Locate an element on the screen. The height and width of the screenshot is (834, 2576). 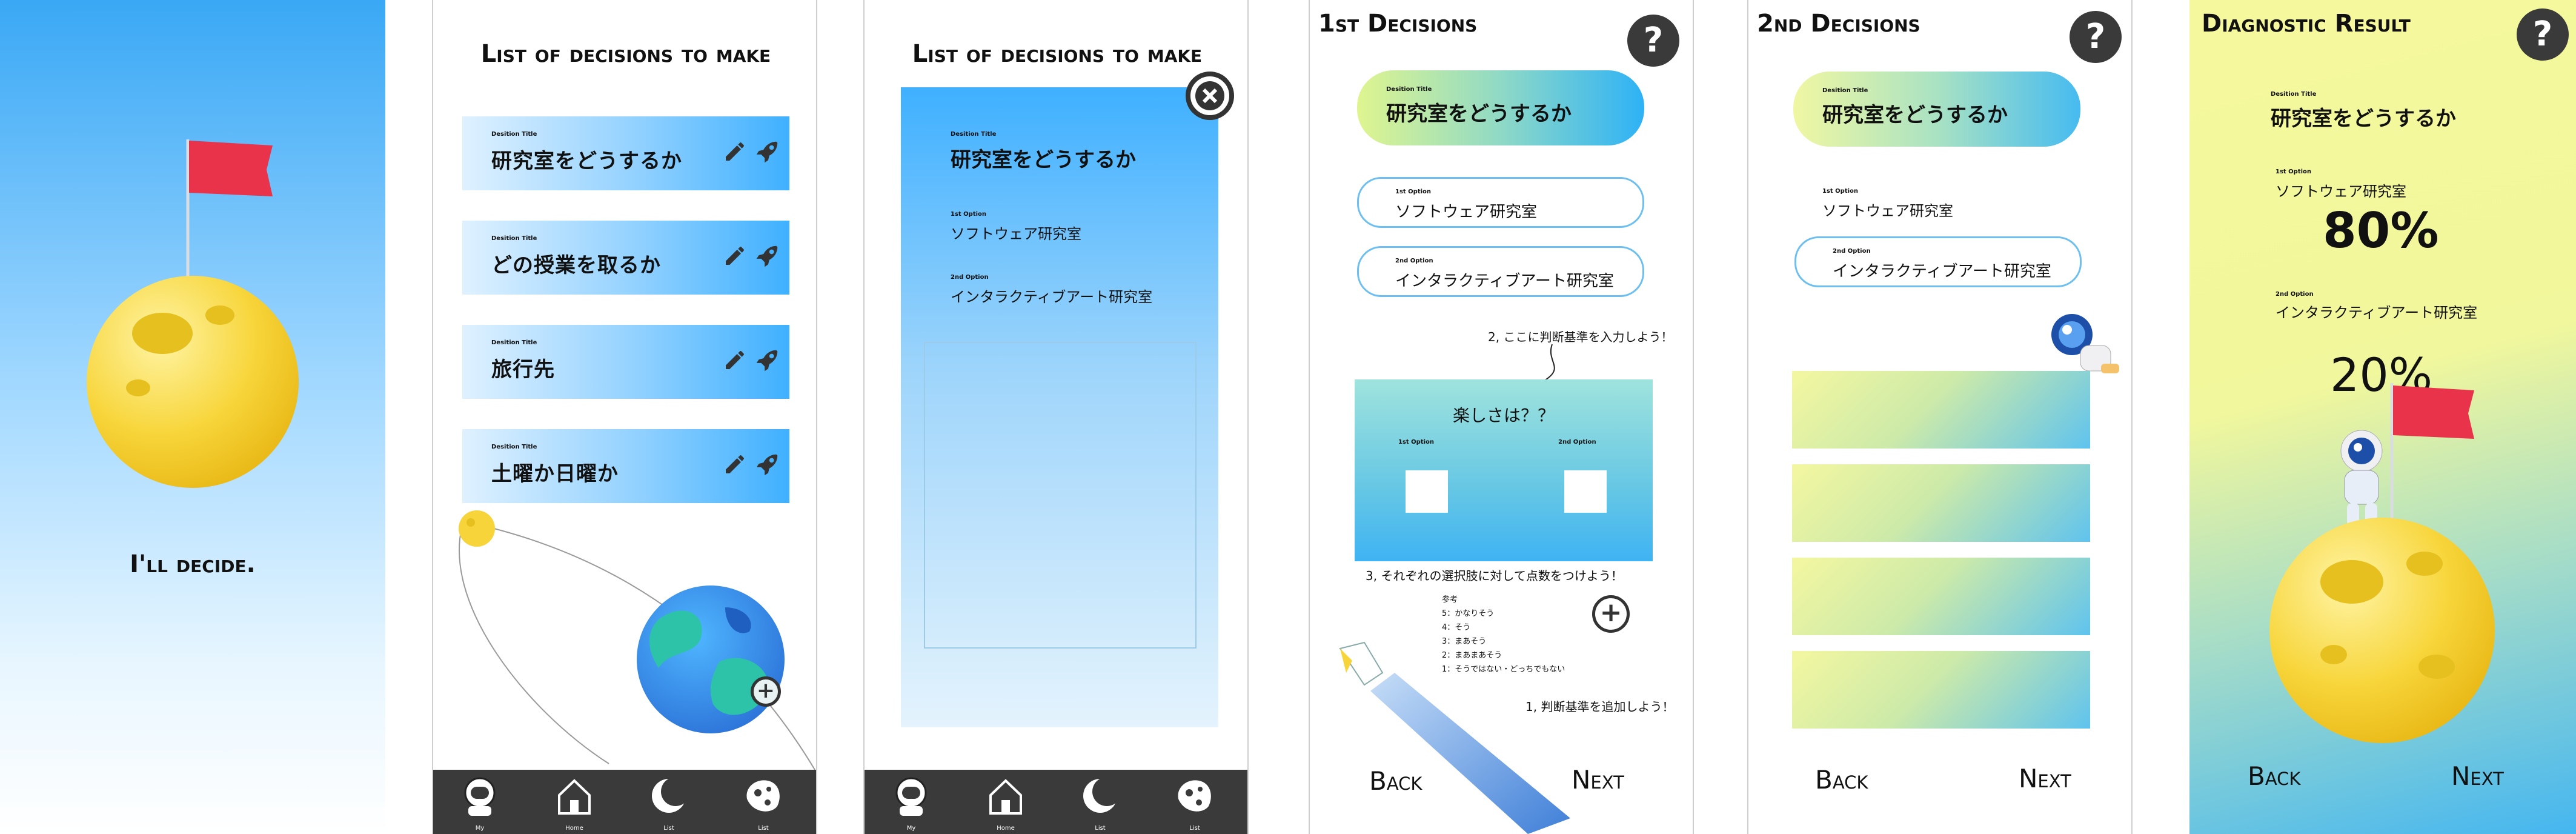
close-button is located at coordinates (1210, 96).